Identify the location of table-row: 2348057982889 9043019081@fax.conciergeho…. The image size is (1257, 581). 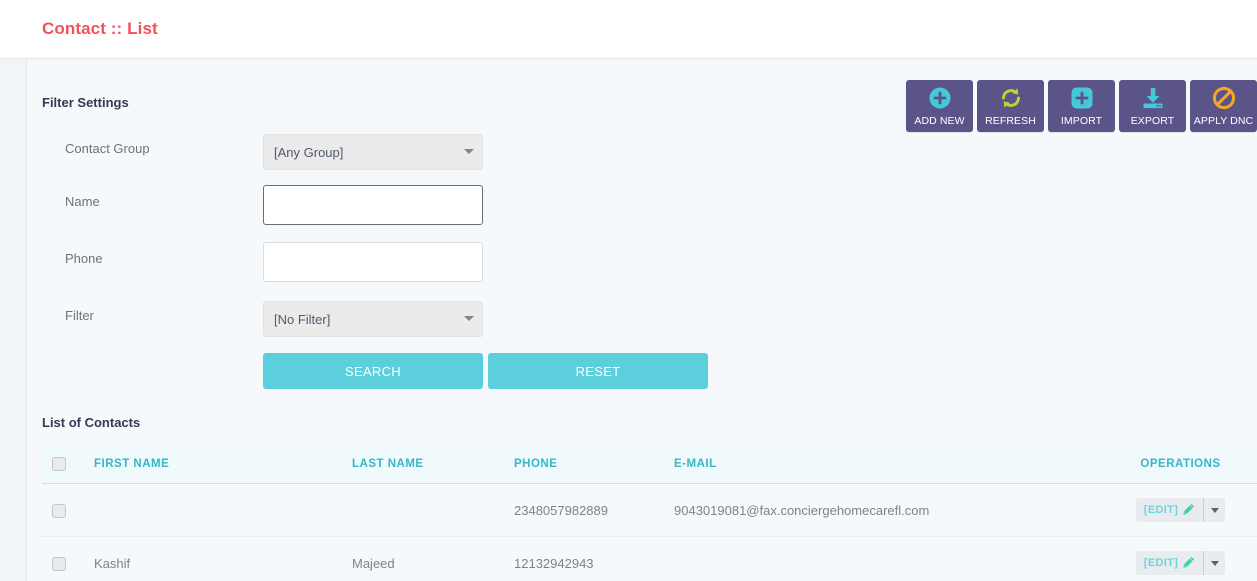
(649, 510).